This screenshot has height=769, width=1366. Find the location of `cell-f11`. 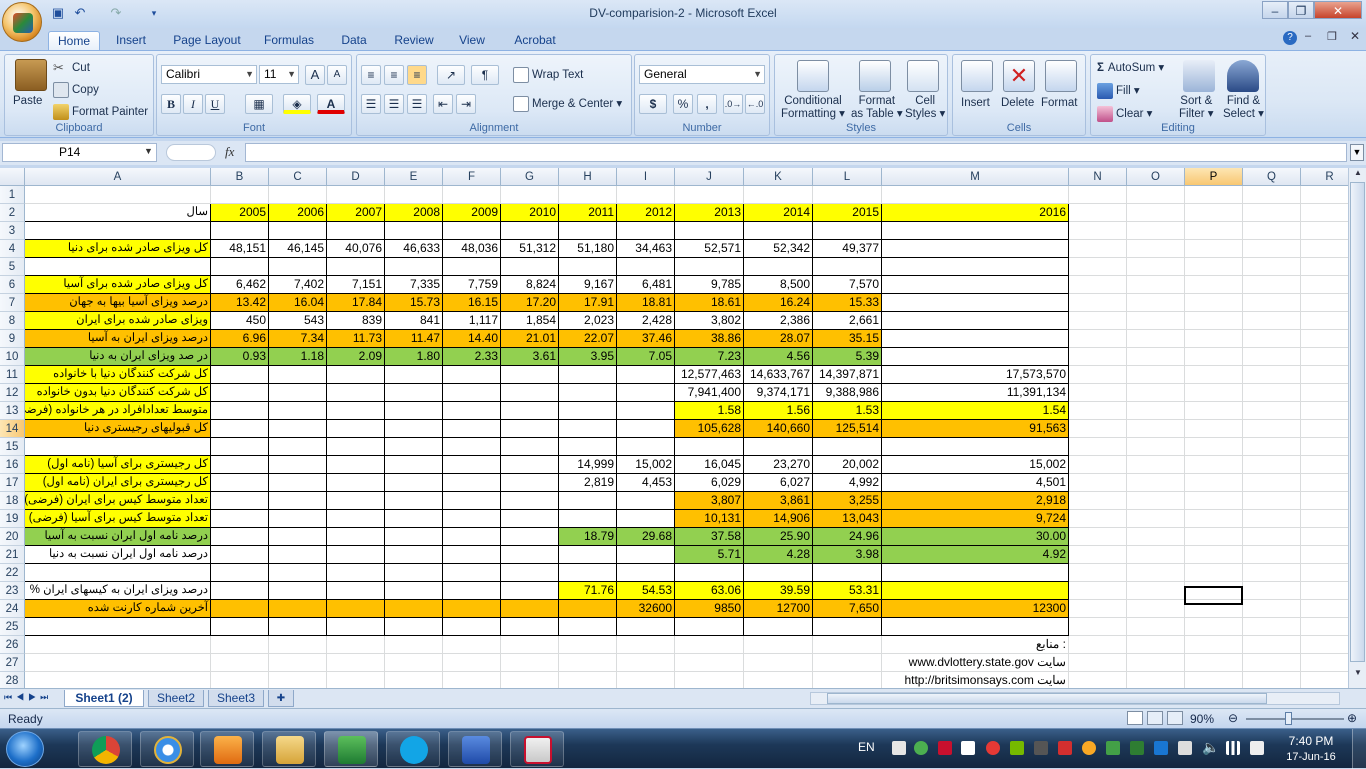

cell-f11 is located at coordinates (472, 375).